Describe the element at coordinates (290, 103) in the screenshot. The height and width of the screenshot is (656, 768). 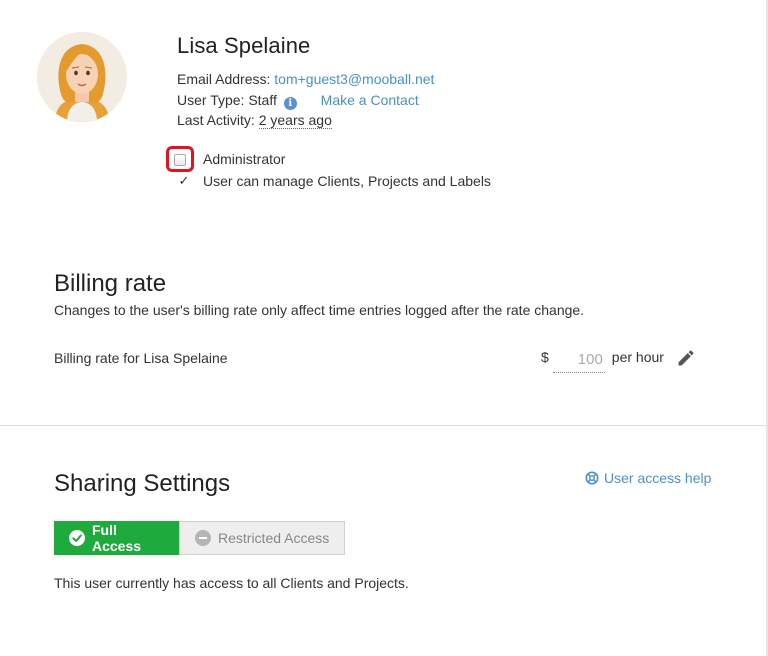
I see `info-icon: i` at that location.